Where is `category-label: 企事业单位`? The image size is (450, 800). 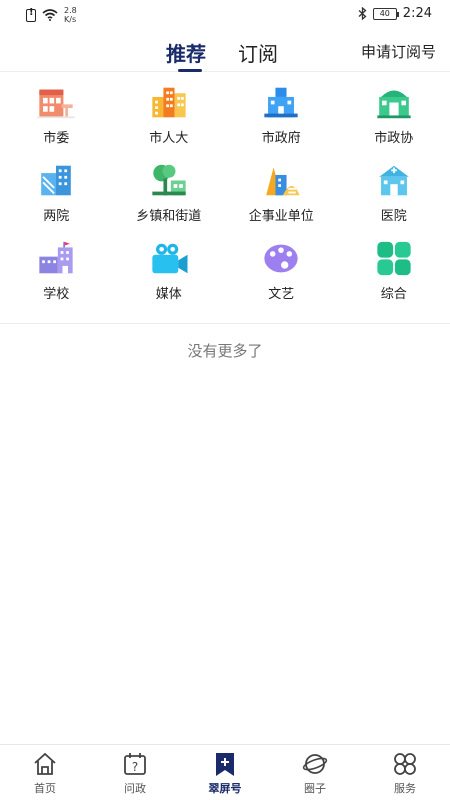
category-label: 企事业单位 is located at coordinates (281, 216).